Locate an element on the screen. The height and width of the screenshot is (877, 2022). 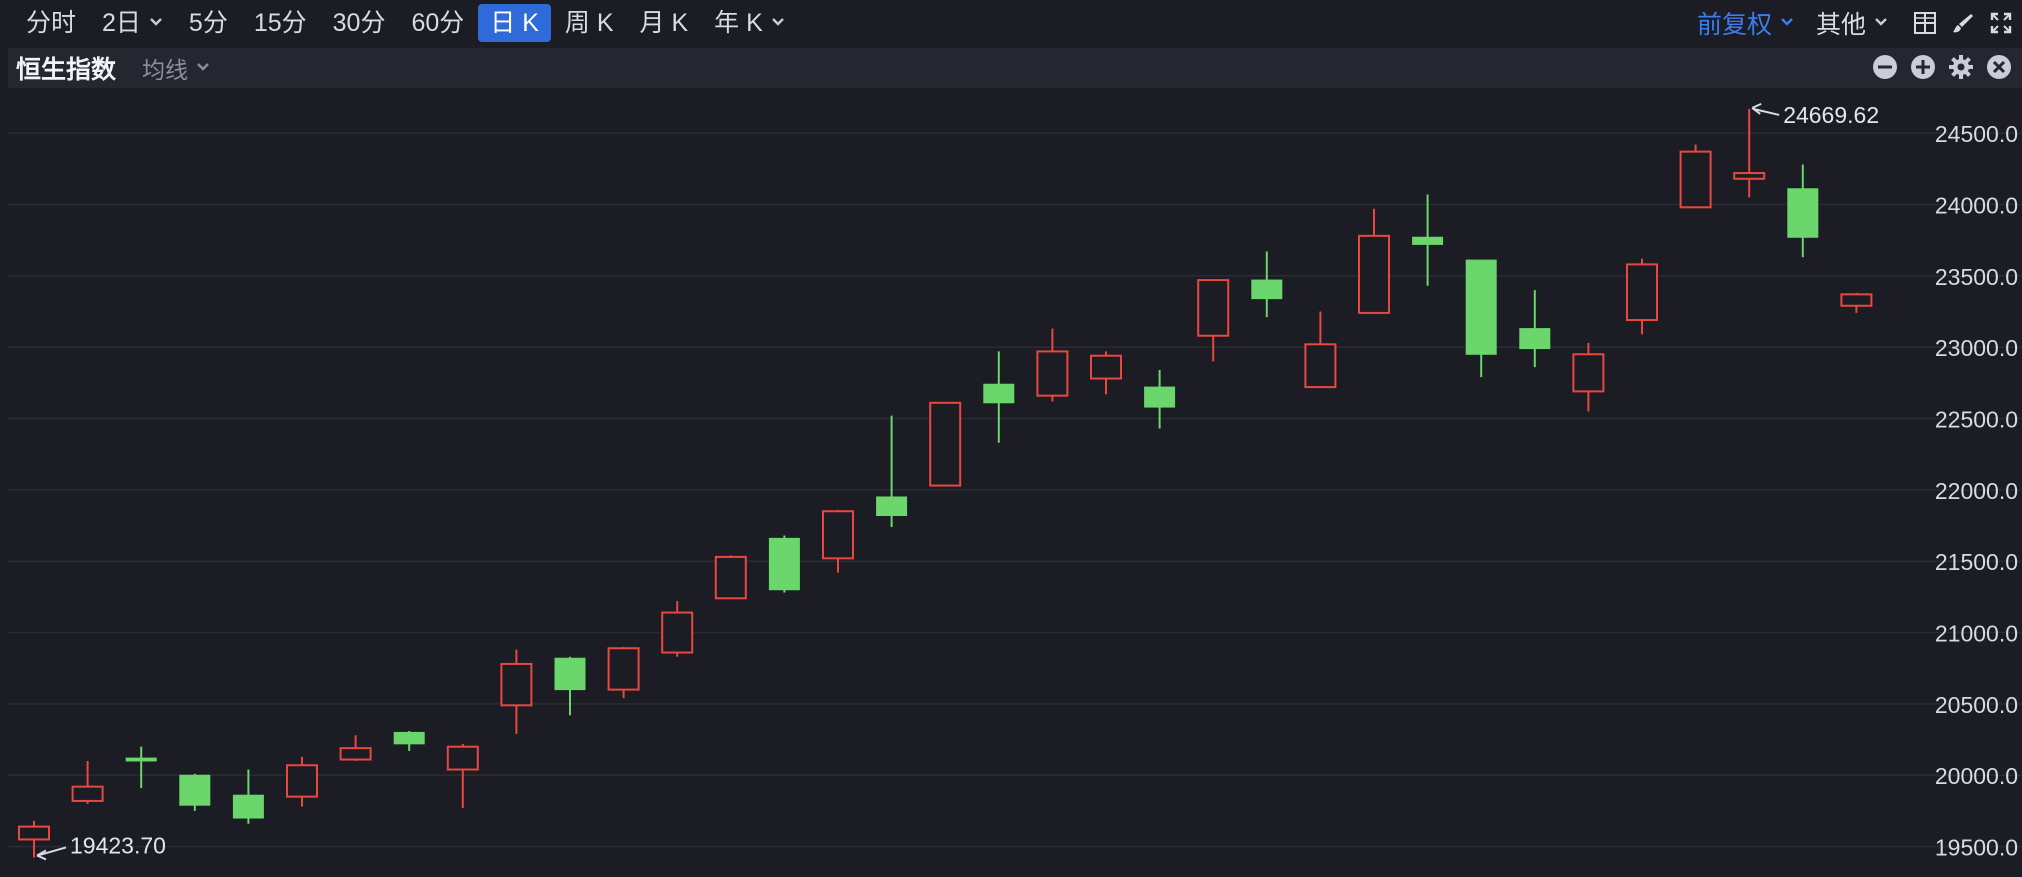
moving-average-dropdown: 均线 is located at coordinates (176, 68).